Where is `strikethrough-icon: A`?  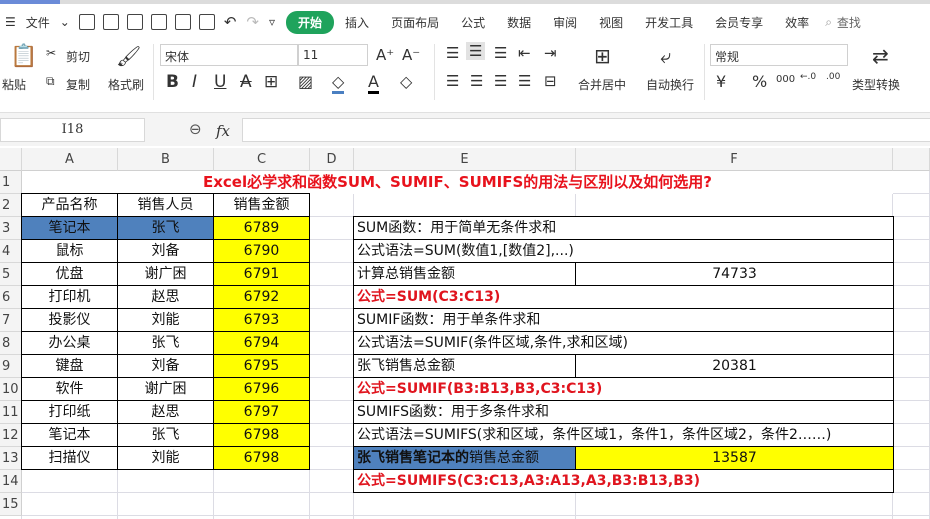 strikethrough-icon: A is located at coordinates (246, 82).